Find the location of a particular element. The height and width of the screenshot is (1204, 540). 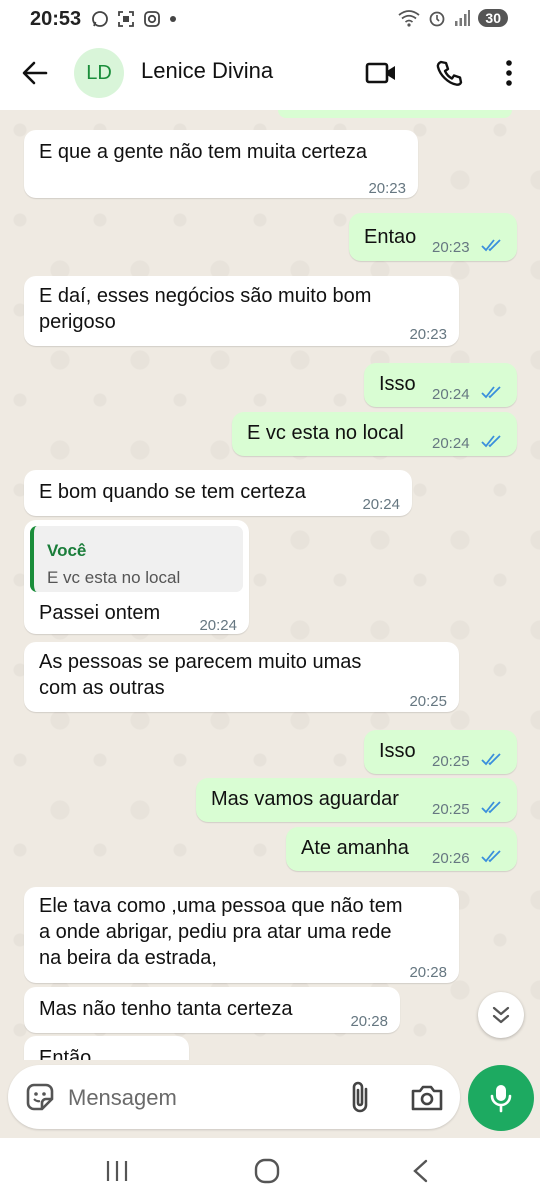

phone-icon is located at coordinates (449, 73).